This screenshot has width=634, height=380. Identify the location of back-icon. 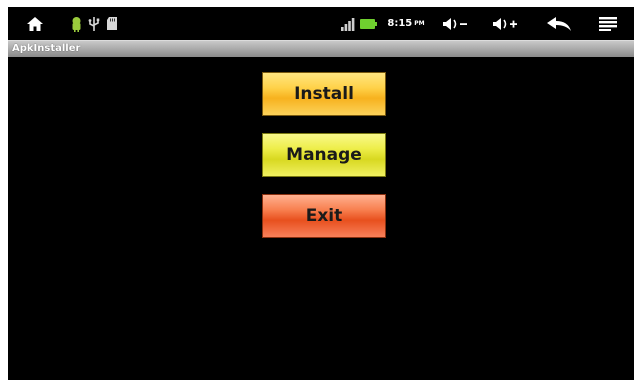
(559, 23).